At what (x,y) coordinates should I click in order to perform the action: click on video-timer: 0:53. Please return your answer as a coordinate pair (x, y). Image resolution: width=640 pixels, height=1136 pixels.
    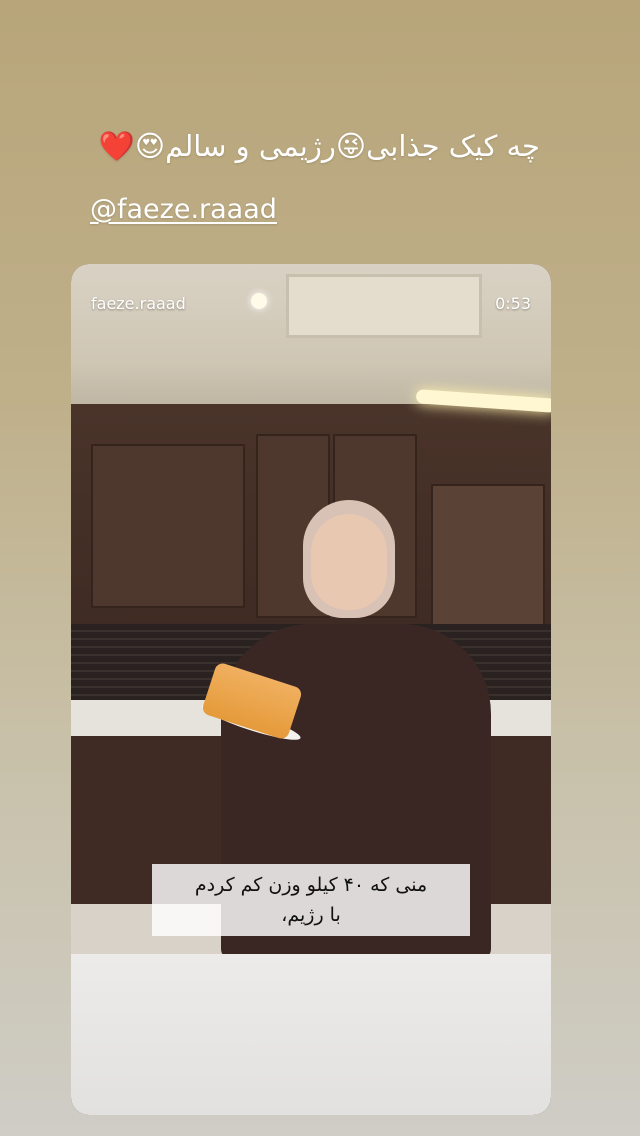
    Looking at the image, I should click on (513, 303).